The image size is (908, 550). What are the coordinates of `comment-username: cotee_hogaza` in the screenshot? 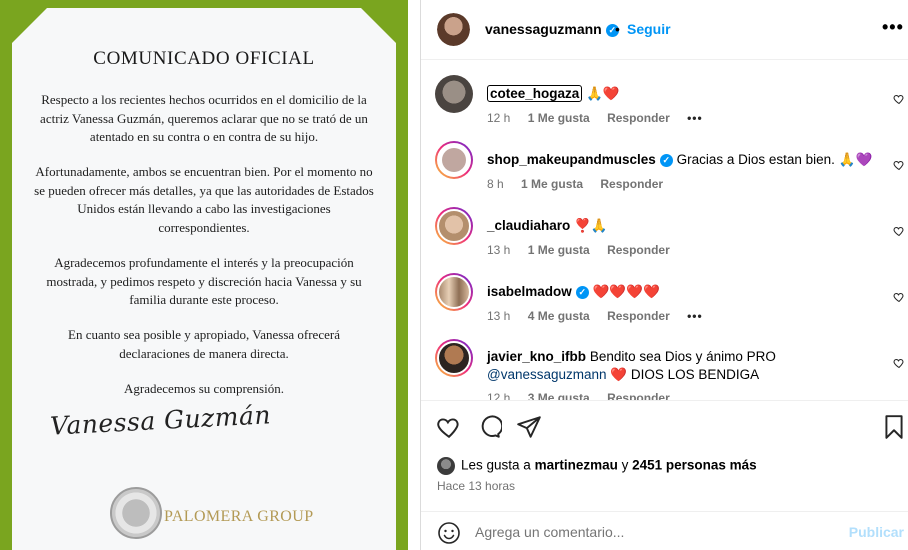 It's located at (535, 93).